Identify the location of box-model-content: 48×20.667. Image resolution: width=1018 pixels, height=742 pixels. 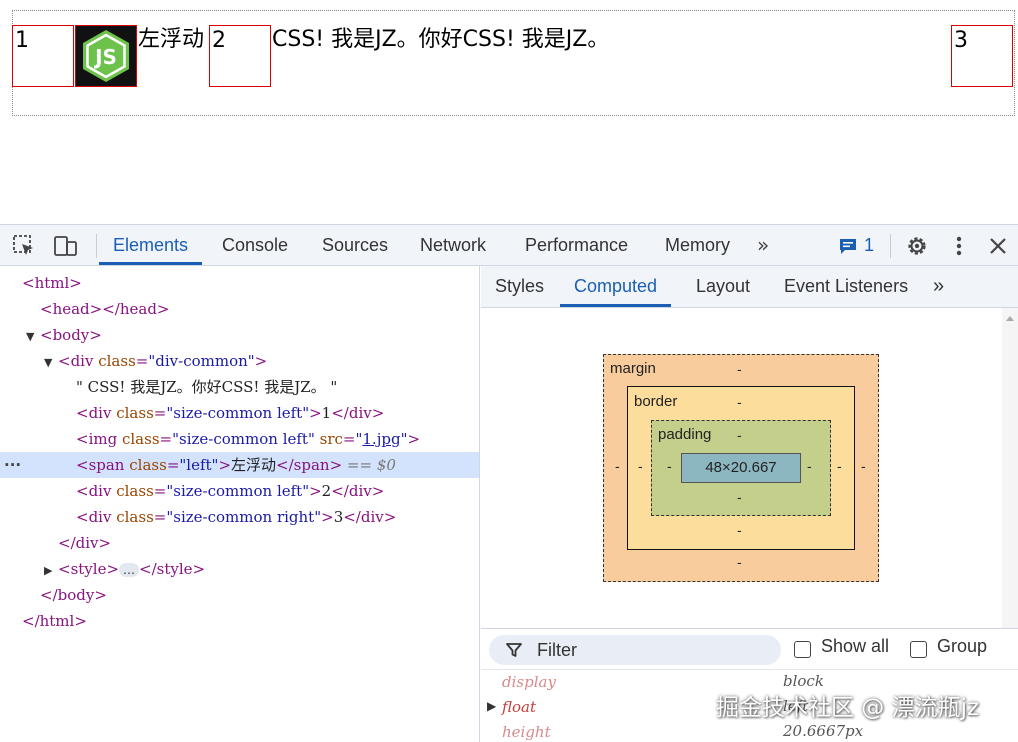
(741, 468).